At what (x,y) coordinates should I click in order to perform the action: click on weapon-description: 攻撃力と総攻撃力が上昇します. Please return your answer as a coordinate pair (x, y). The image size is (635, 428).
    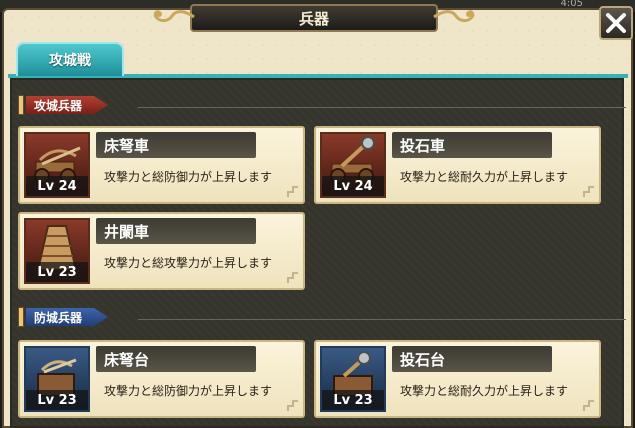
    Looking at the image, I should click on (188, 263).